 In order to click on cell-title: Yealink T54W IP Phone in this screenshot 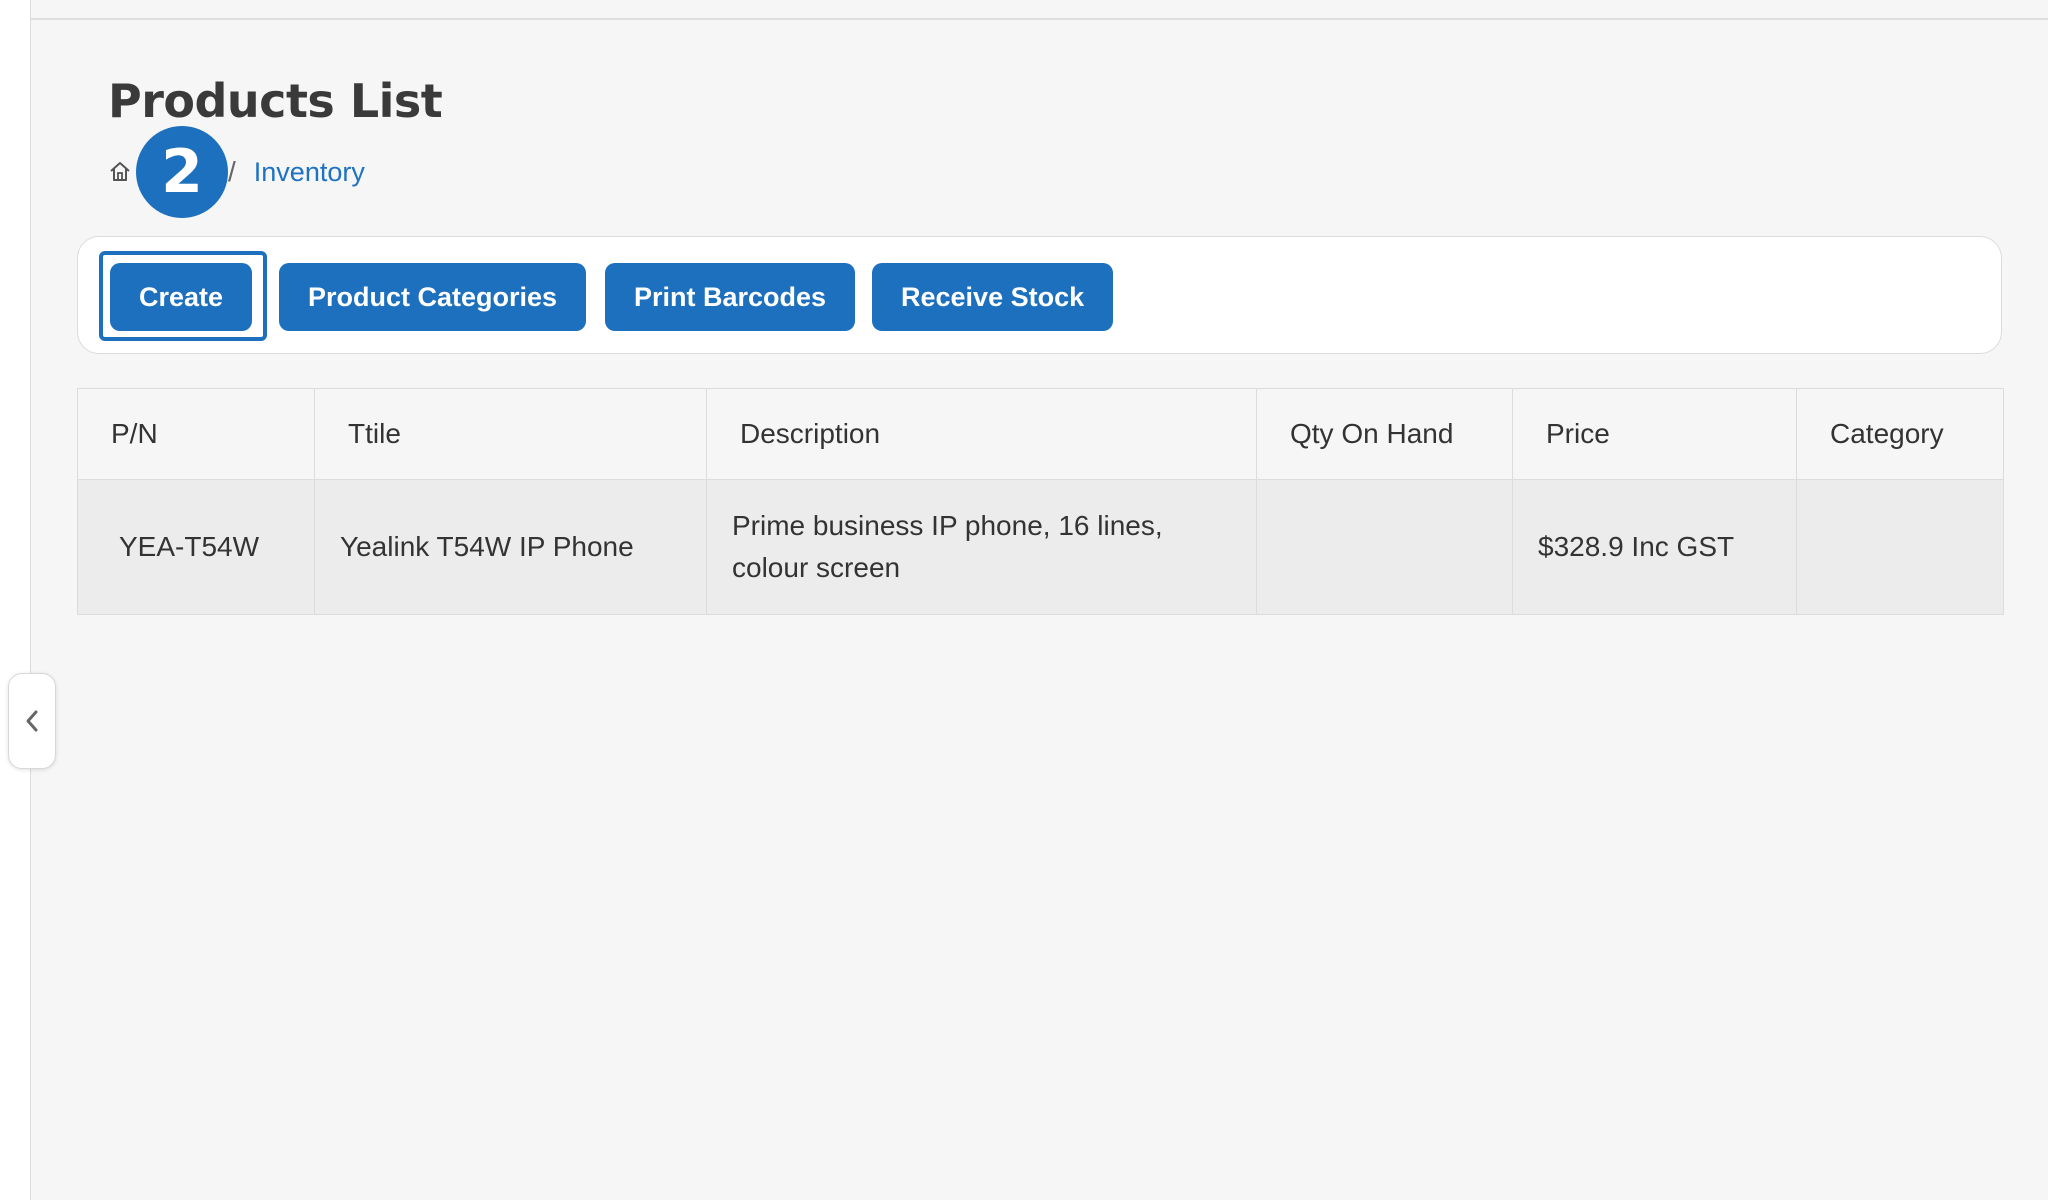, I will do `click(510, 547)`.